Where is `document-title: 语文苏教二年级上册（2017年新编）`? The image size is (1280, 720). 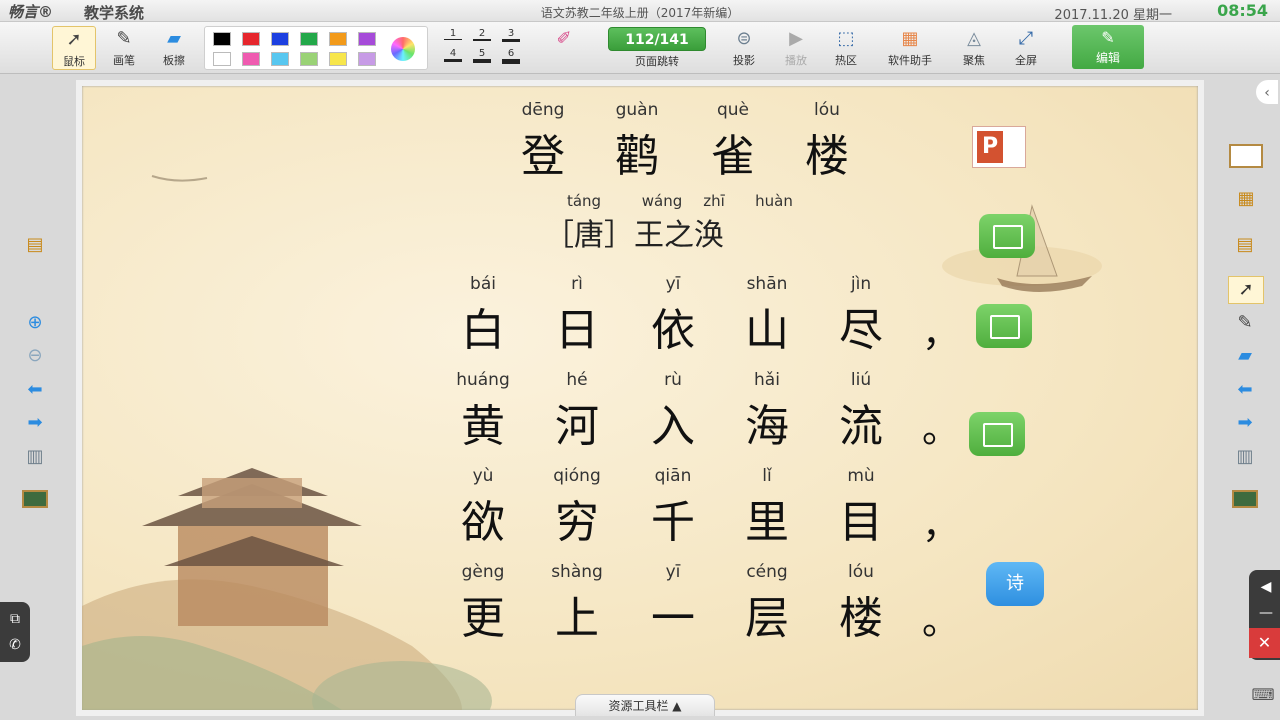
document-title: 语文苏教二年级上册（2017年新编） is located at coordinates (640, 13).